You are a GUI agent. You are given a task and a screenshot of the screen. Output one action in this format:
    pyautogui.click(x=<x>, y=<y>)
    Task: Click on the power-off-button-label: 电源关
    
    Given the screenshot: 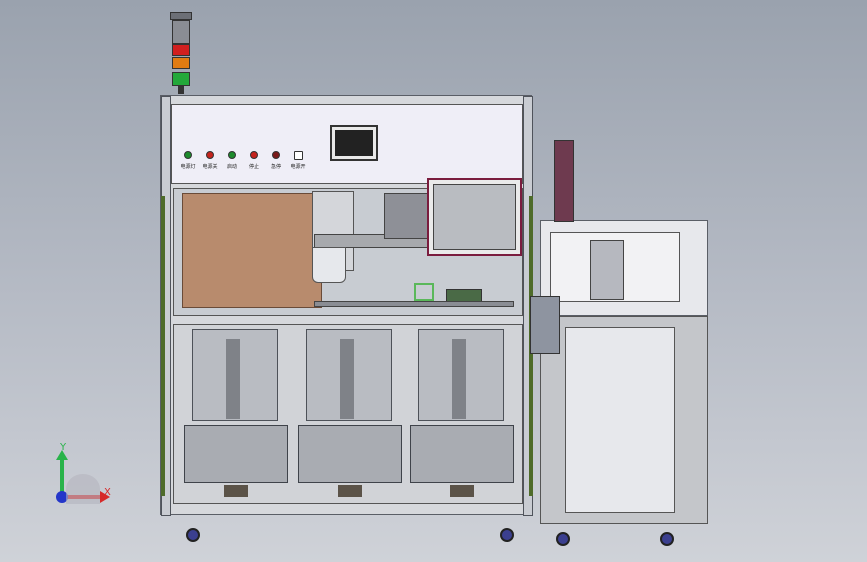 What is the action you would take?
    pyautogui.click(x=210, y=167)
    